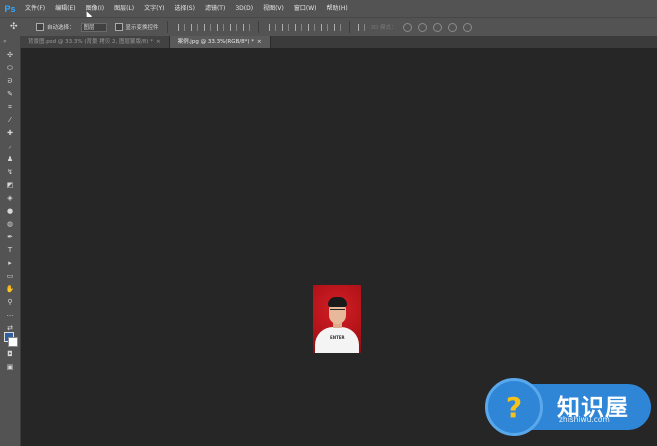 The height and width of the screenshot is (446, 657). What do you see at coordinates (142, 28) in the screenshot?
I see `show-transform-label: 显示变换控件` at bounding box center [142, 28].